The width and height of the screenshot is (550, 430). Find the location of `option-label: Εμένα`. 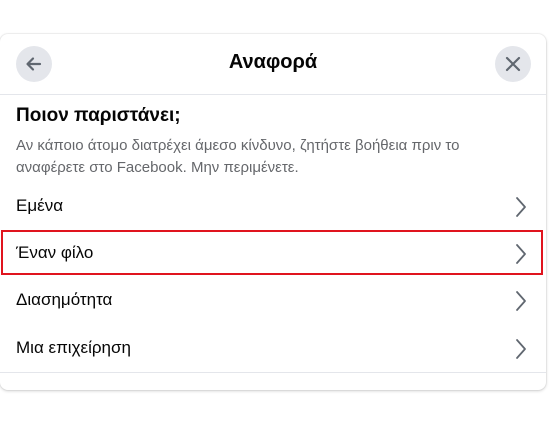

option-label: Εμένα is located at coordinates (40, 205).